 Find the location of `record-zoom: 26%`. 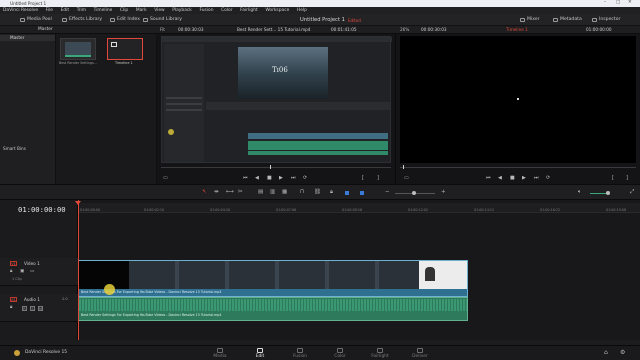

record-zoom: 26% is located at coordinates (404, 29).